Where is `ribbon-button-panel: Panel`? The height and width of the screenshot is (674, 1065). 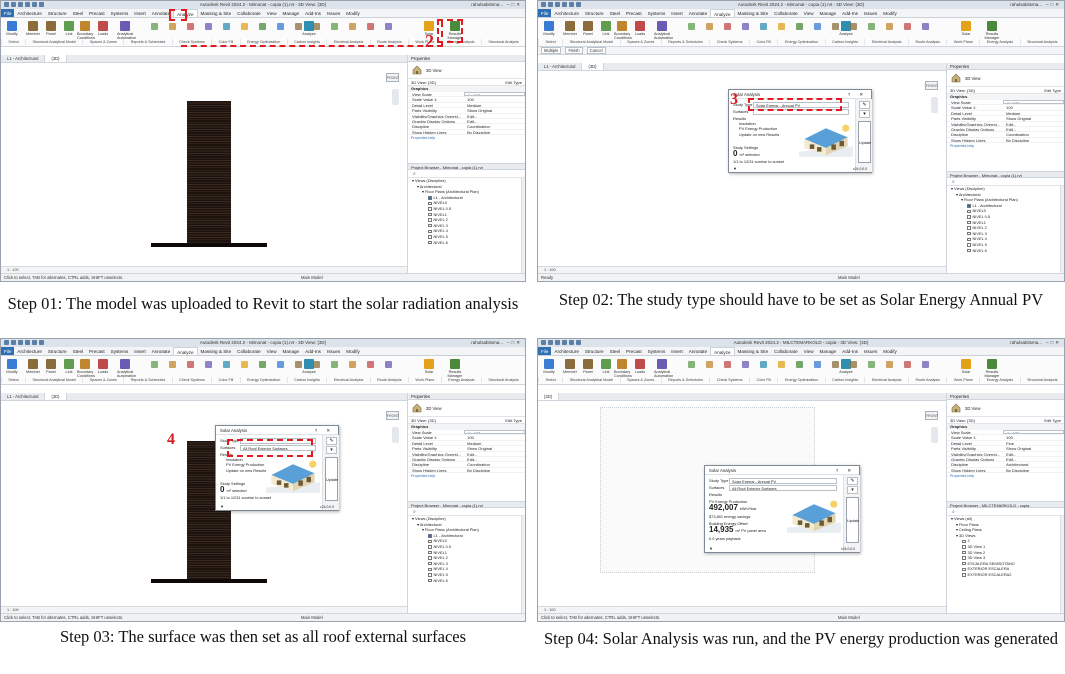 ribbon-button-panel: Panel is located at coordinates (588, 28).